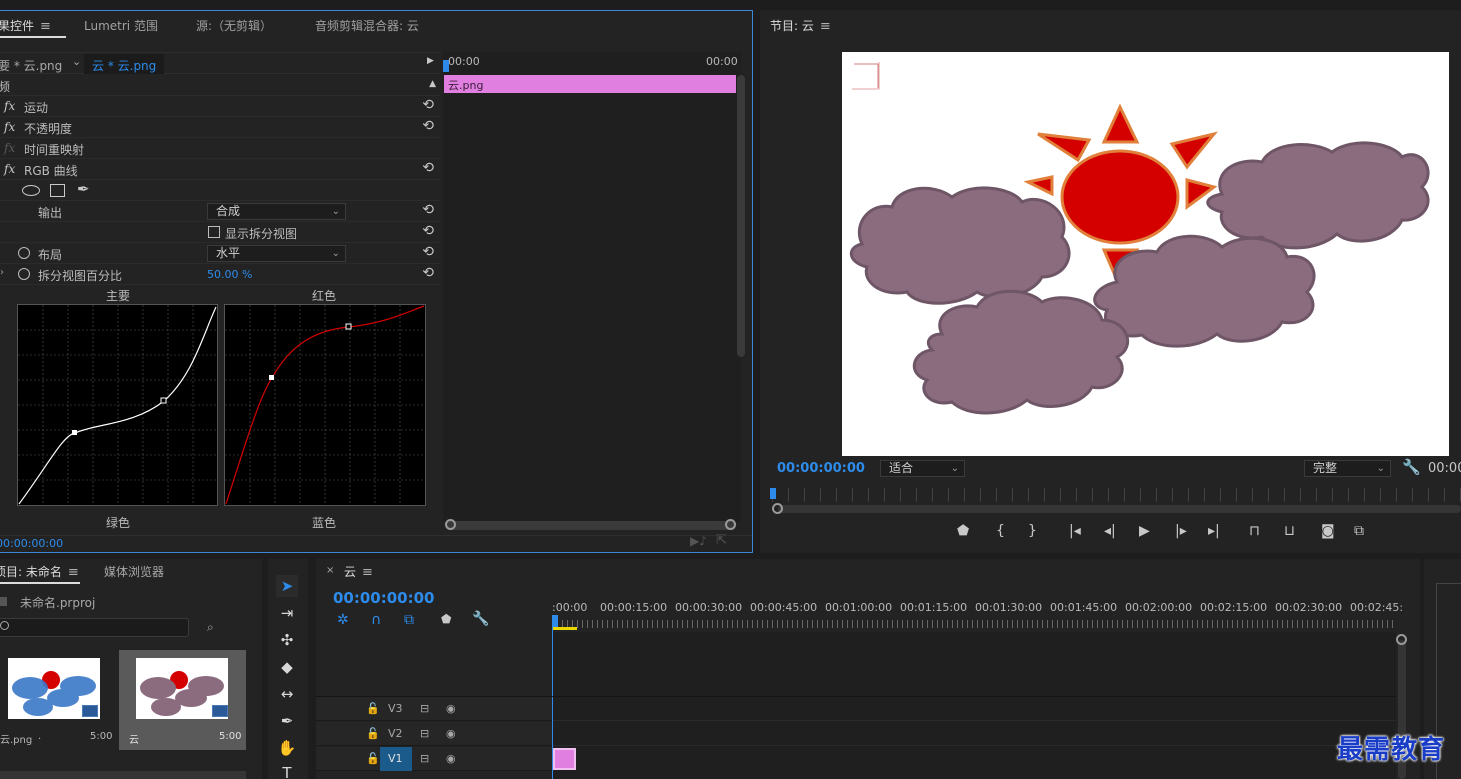 This screenshot has height=779, width=1461. I want to click on go-to-out-icon: ▸|, so click(1214, 531).